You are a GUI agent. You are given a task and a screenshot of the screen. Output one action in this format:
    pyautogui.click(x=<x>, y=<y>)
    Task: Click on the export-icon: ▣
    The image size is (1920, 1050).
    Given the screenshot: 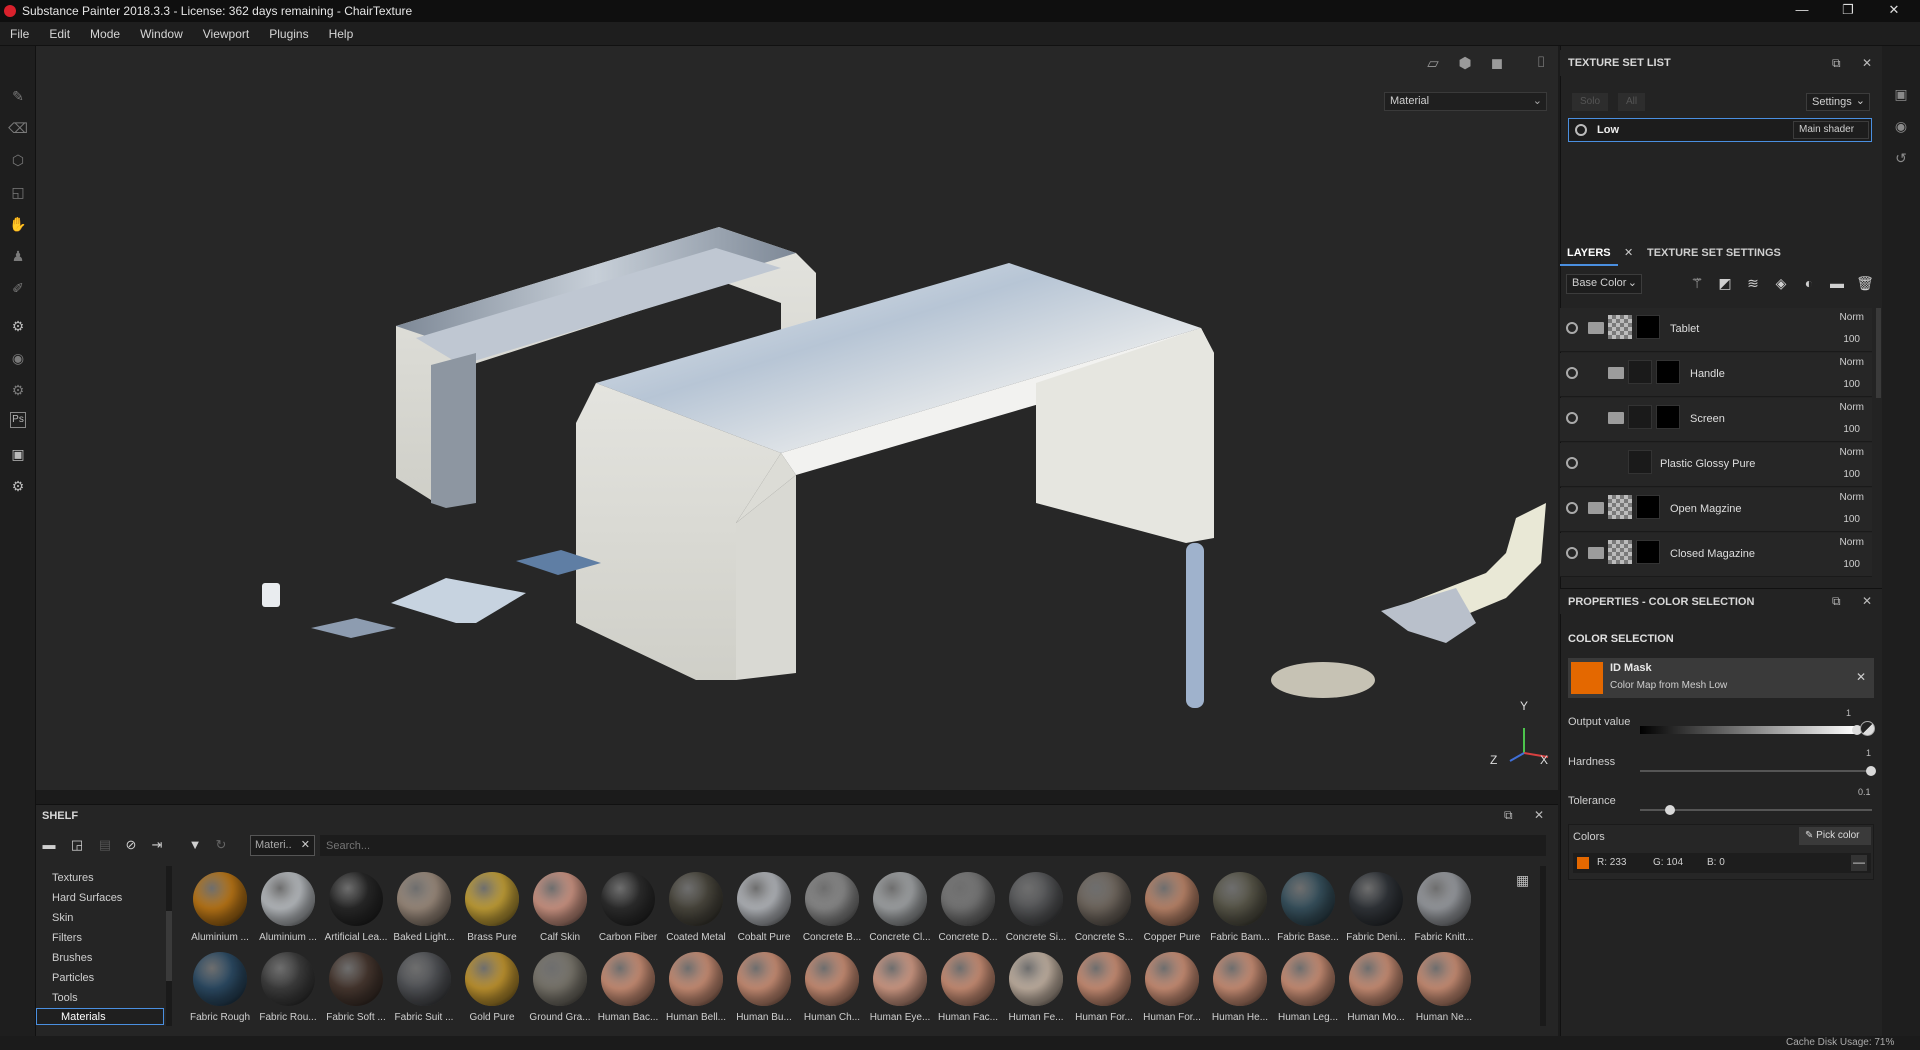 What is the action you would take?
    pyautogui.click(x=18, y=454)
    